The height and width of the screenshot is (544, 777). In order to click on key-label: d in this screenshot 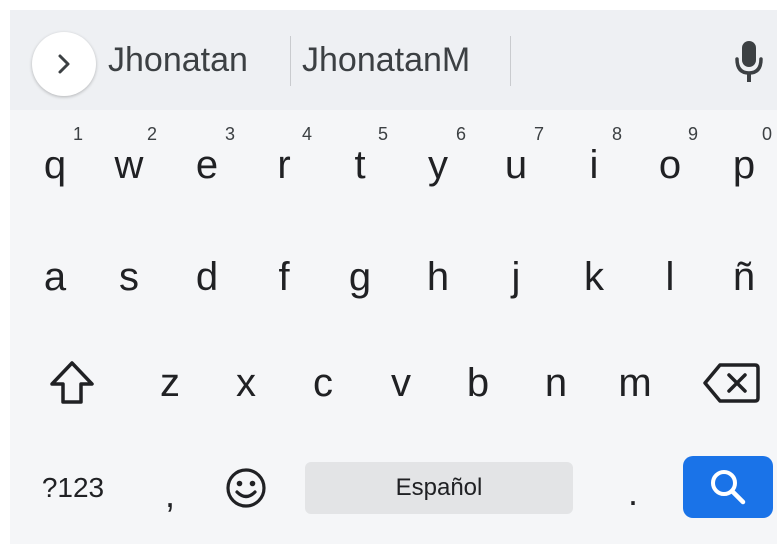, I will do `click(207, 276)`.